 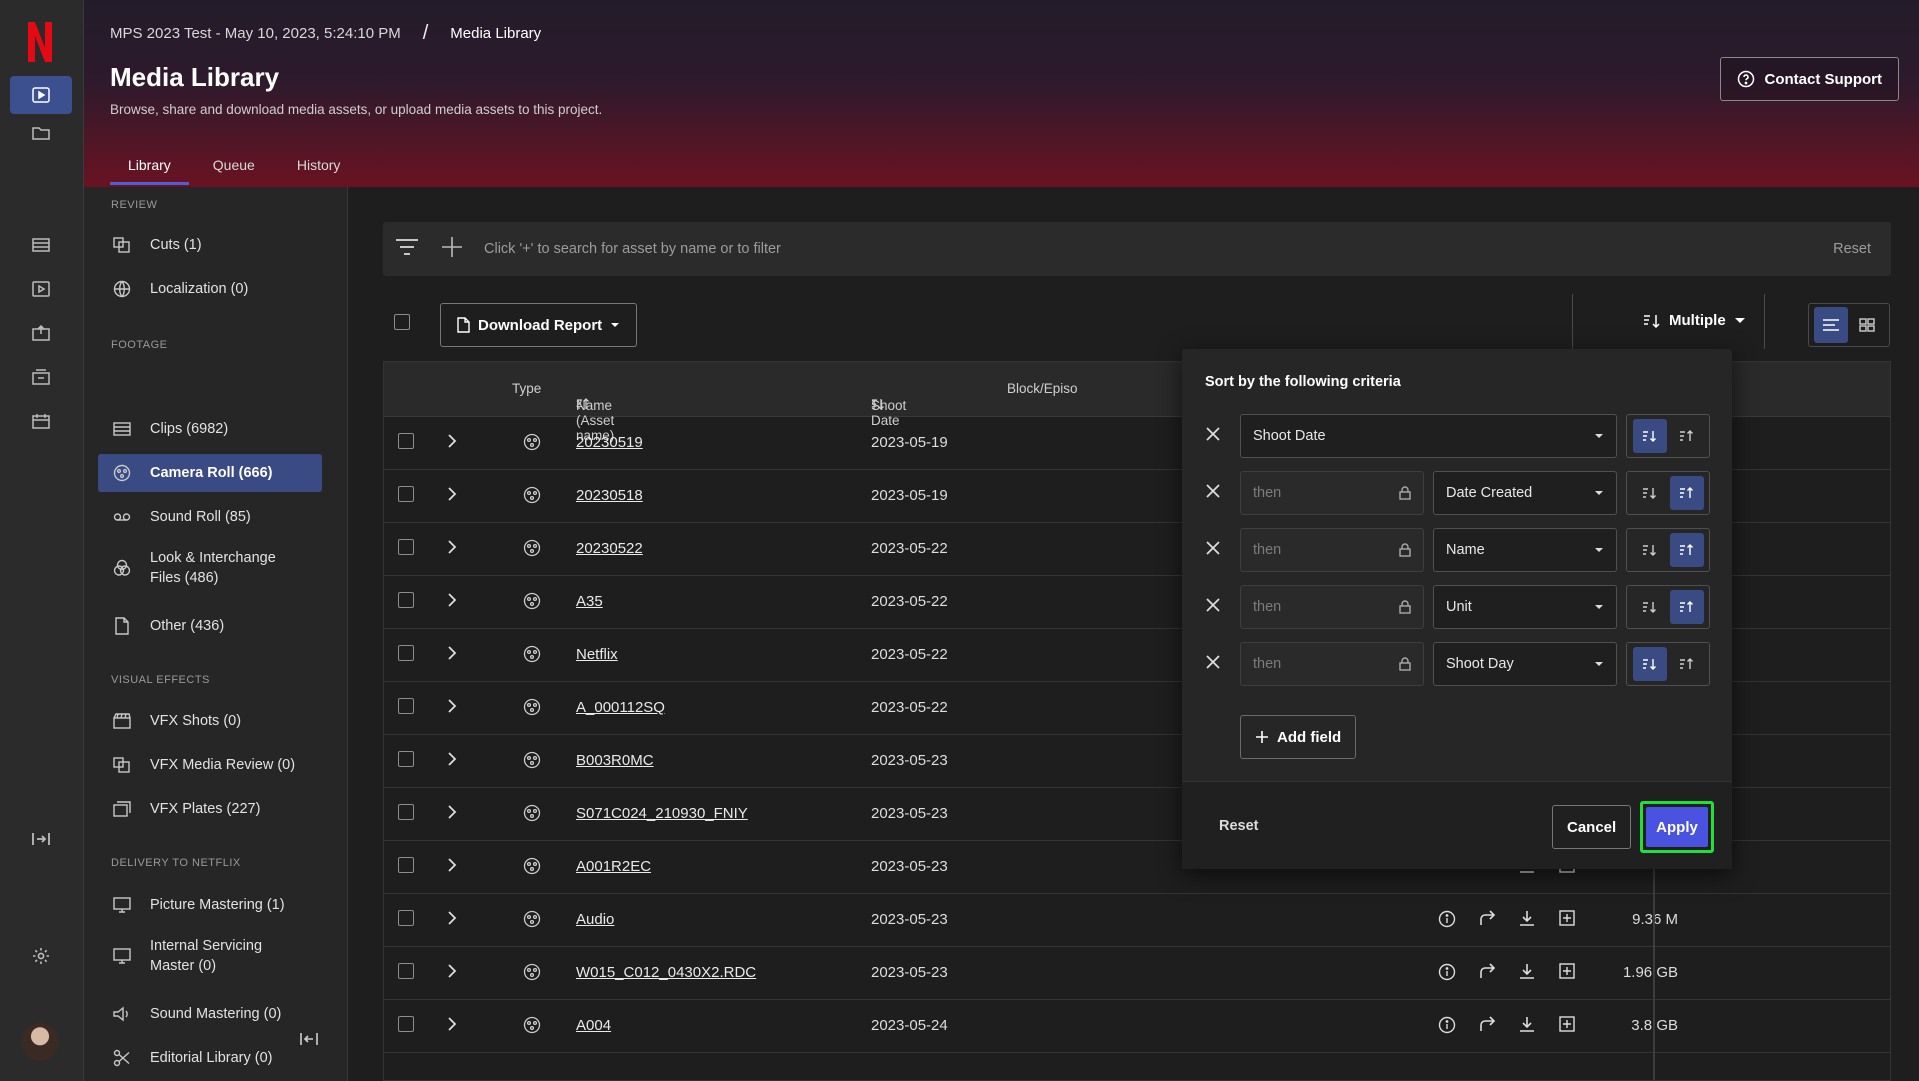 I want to click on asset-name-link: 20230518, so click(x=609, y=495).